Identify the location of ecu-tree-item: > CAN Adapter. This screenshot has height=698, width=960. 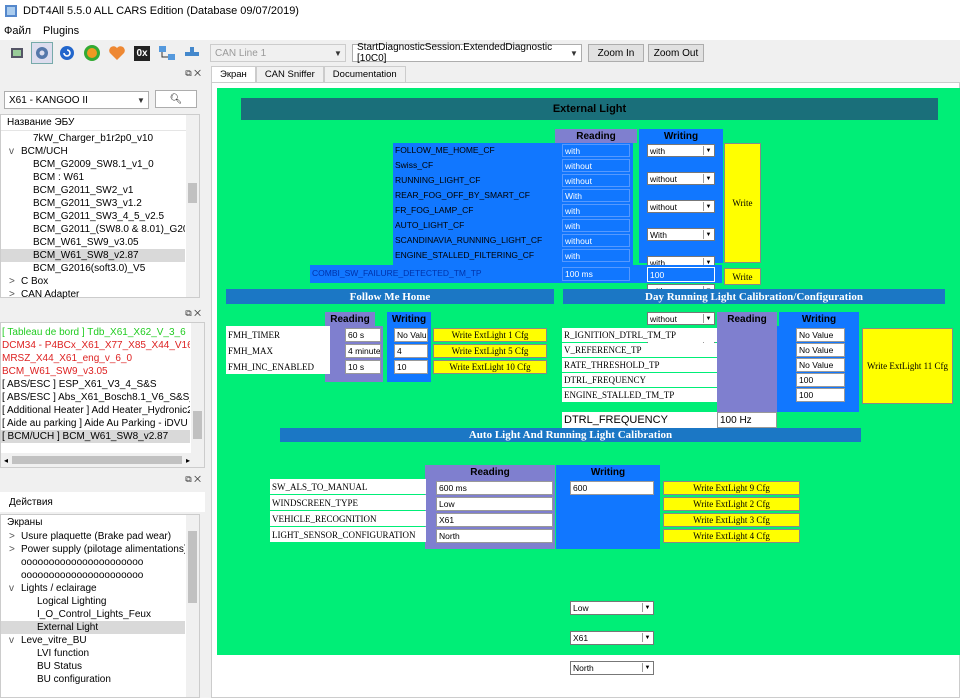
(93, 294).